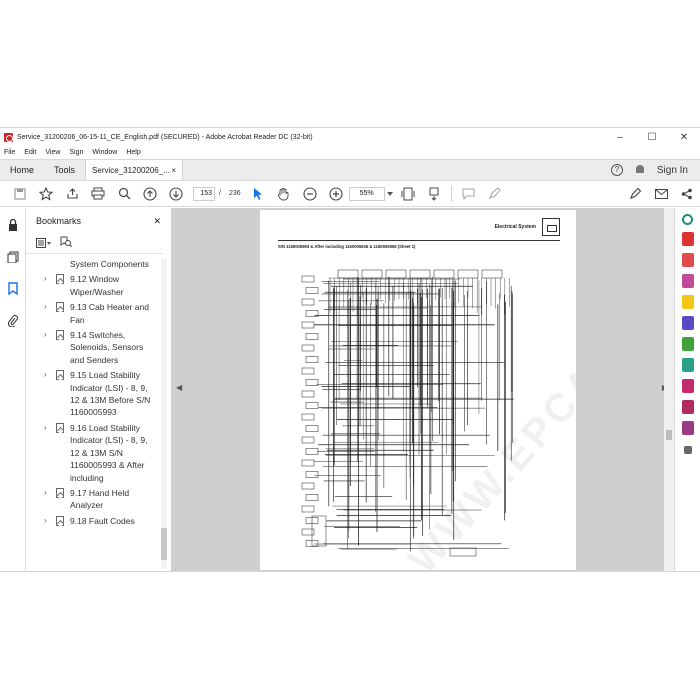  Describe the element at coordinates (157, 221) in the screenshot. I see `close-bookmarks-icon: ✕` at that location.